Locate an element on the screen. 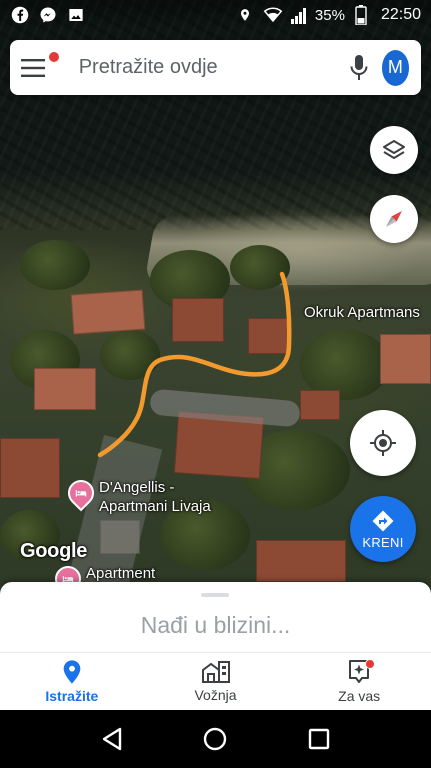 The image size is (431, 768). home-button is located at coordinates (215, 739).